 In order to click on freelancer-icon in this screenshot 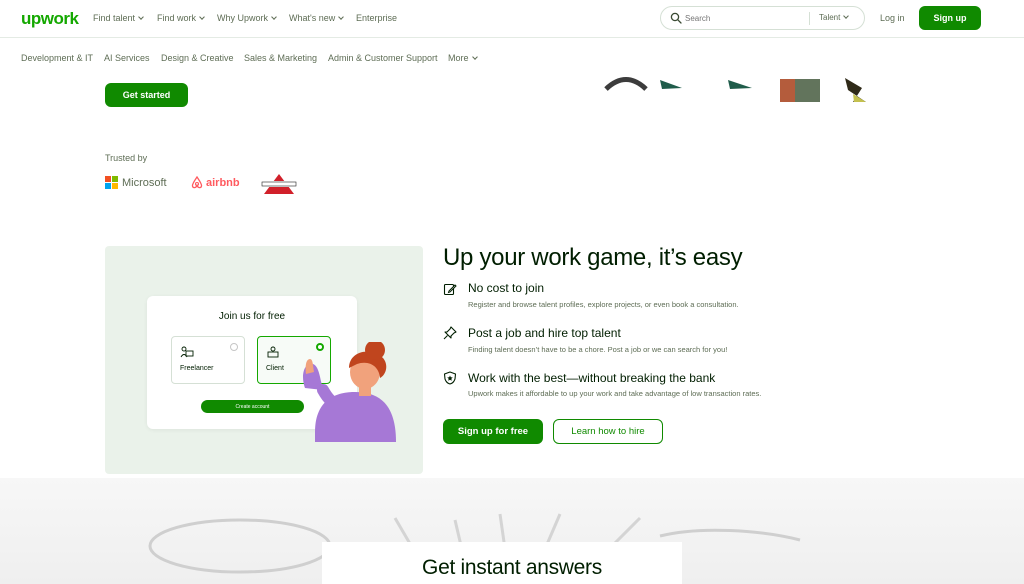, I will do `click(187, 352)`.